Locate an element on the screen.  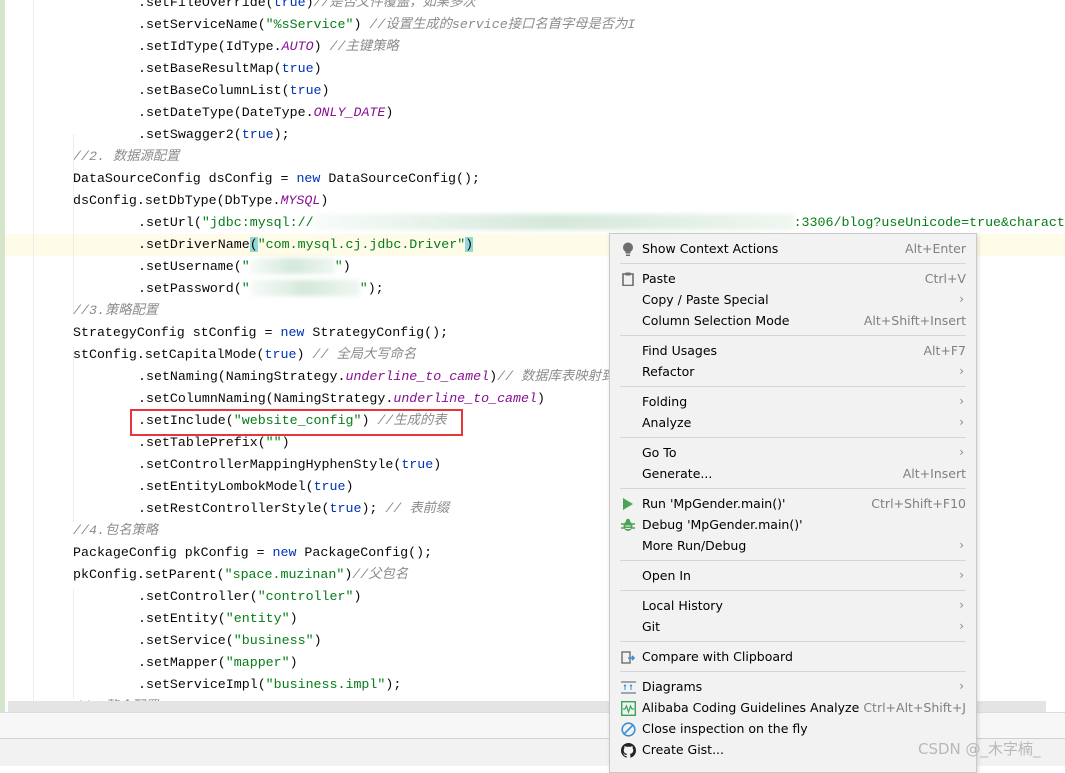
code-line: .setIdType(IdType.AUTO) //主键策略 is located at coordinates (268, 47).